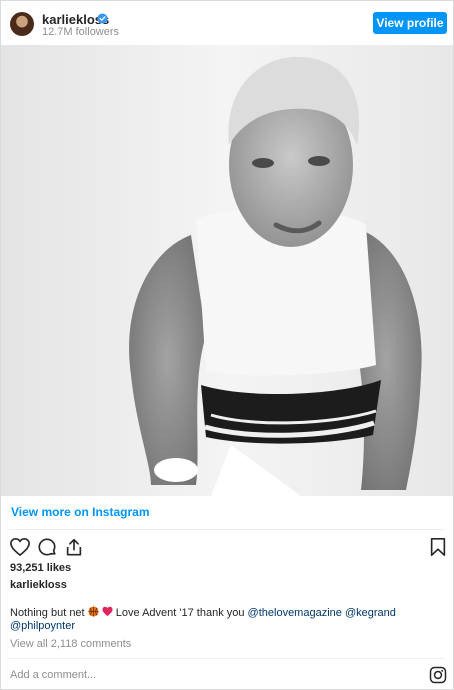 The image size is (454, 690). I want to click on mention-link: @thelovemagazine, so click(295, 613).